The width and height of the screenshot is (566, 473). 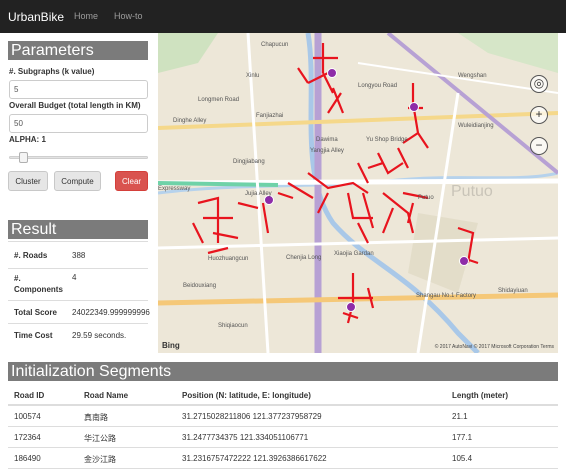 What do you see at coordinates (426, 198) in the screenshot?
I see `map-label: Putuo` at bounding box center [426, 198].